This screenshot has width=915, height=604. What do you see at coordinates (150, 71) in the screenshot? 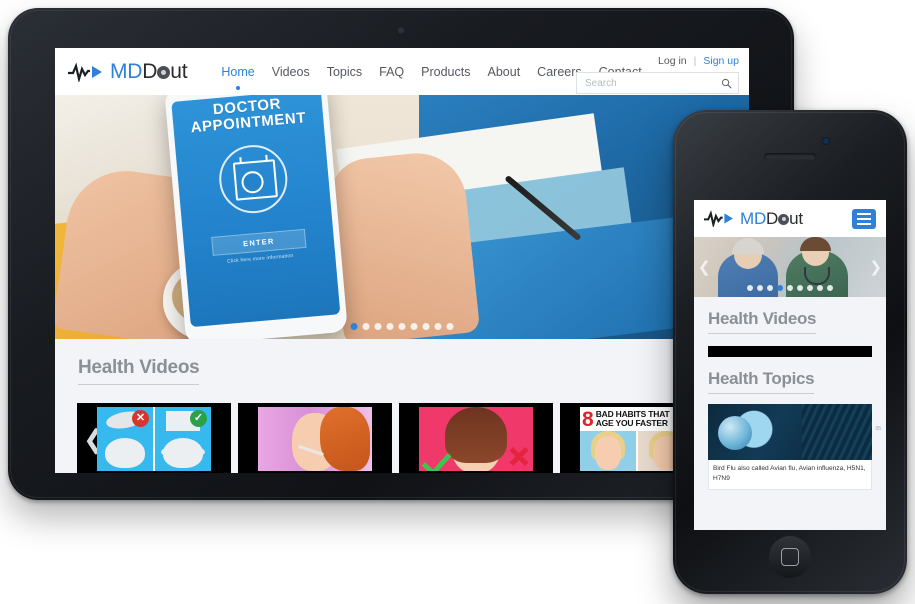
I see `logo-text-d: D` at bounding box center [150, 71].